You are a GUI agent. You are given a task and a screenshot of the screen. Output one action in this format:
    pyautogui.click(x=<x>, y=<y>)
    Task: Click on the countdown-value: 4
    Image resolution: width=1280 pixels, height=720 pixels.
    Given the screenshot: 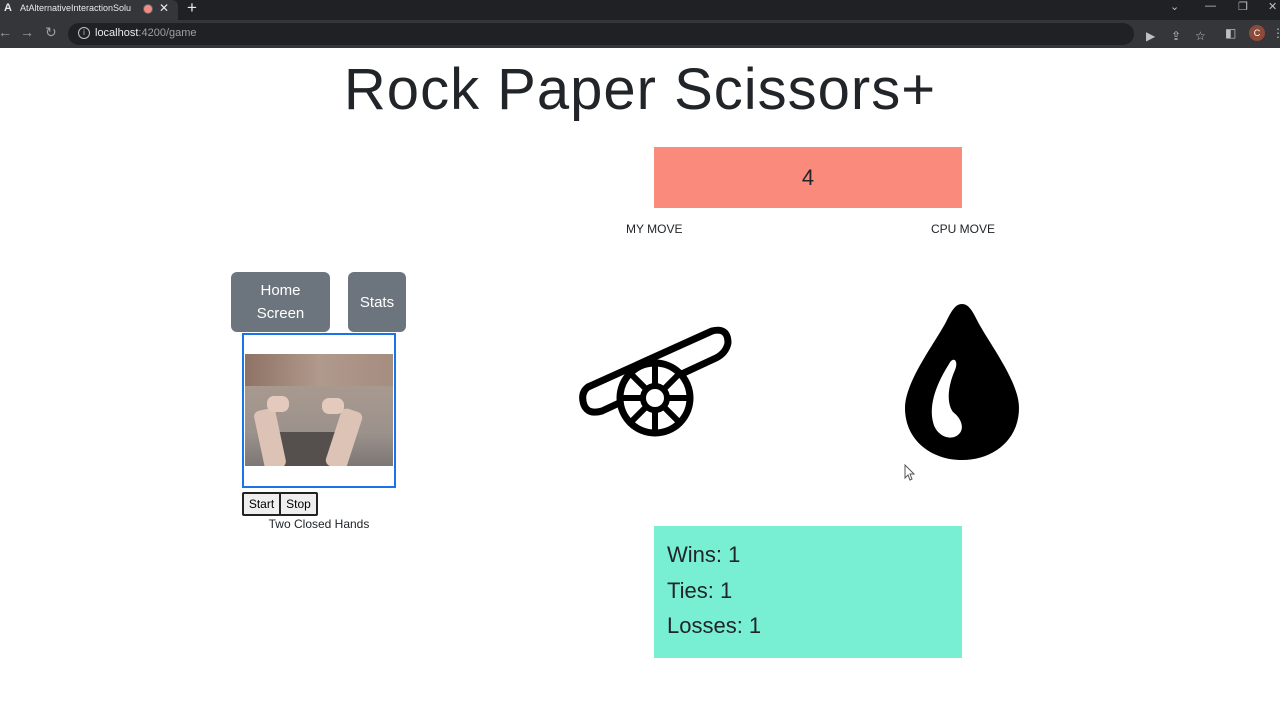 What is the action you would take?
    pyautogui.click(x=808, y=177)
    